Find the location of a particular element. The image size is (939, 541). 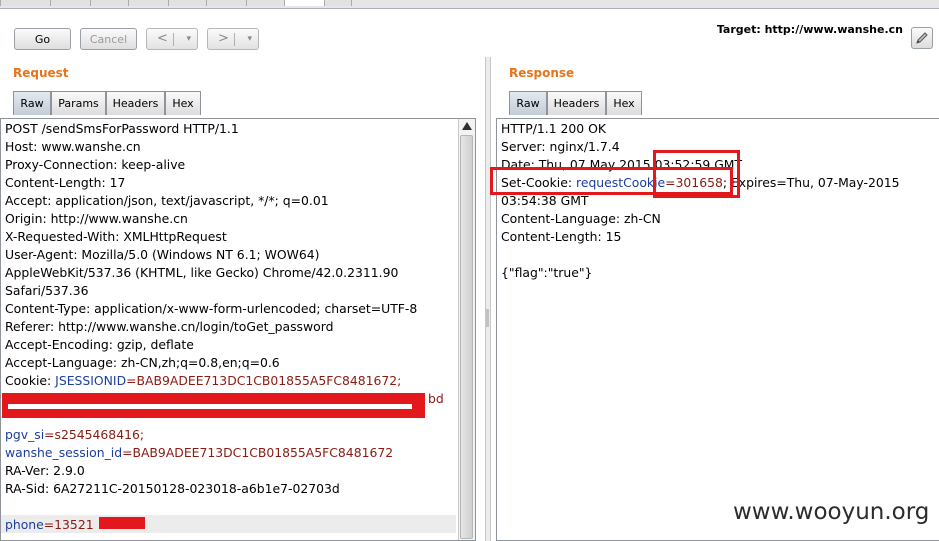

top-tab-active is located at coordinates (305, 3).